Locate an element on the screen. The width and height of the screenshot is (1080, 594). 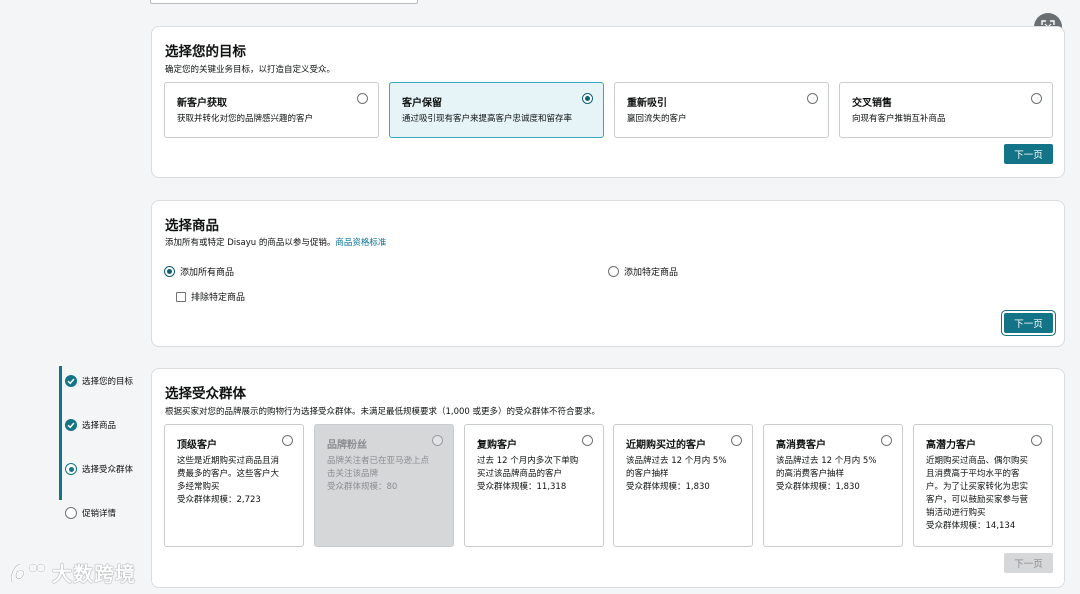
step-audience: 选择受众群体 is located at coordinates (99, 469).